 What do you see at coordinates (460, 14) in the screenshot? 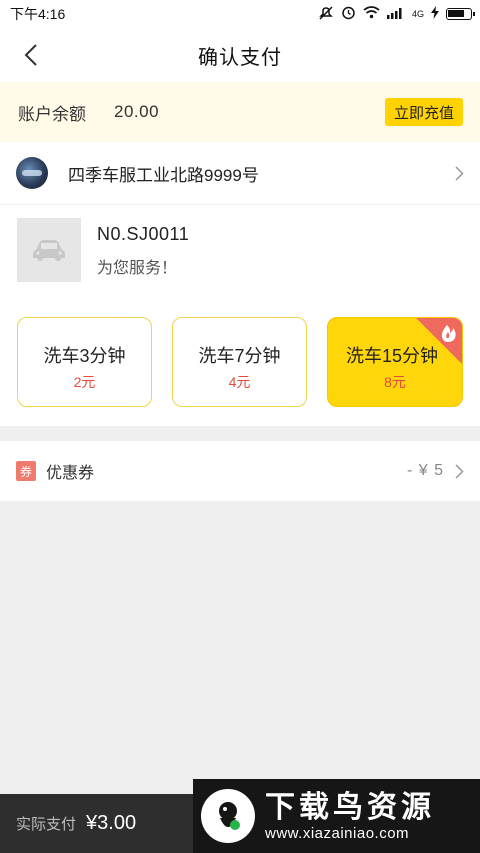
I see `battery-icon` at bounding box center [460, 14].